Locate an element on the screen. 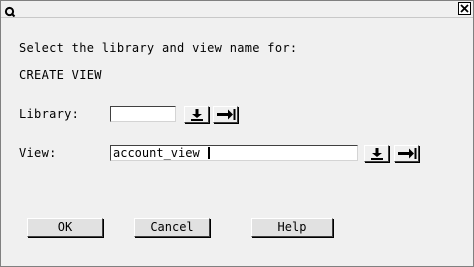 The image size is (474, 267). prompt-text: Select the library and view name for: is located at coordinates (158, 48).